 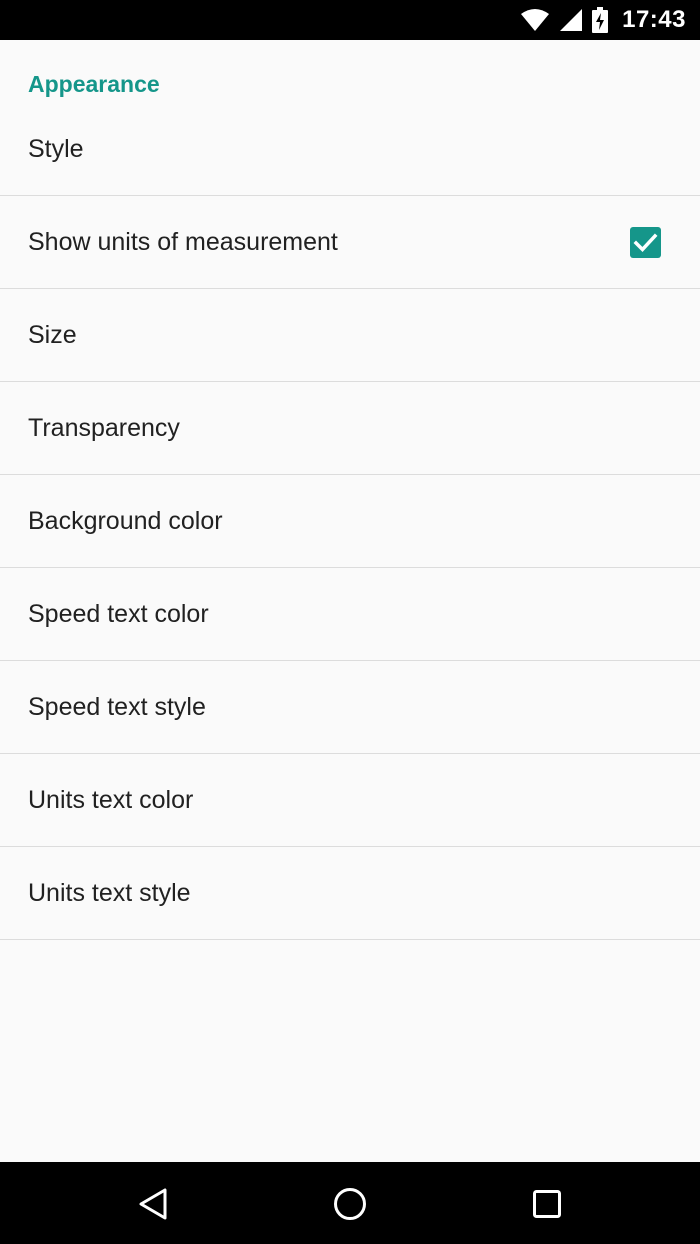 I want to click on home-icon, so click(x=350, y=1204).